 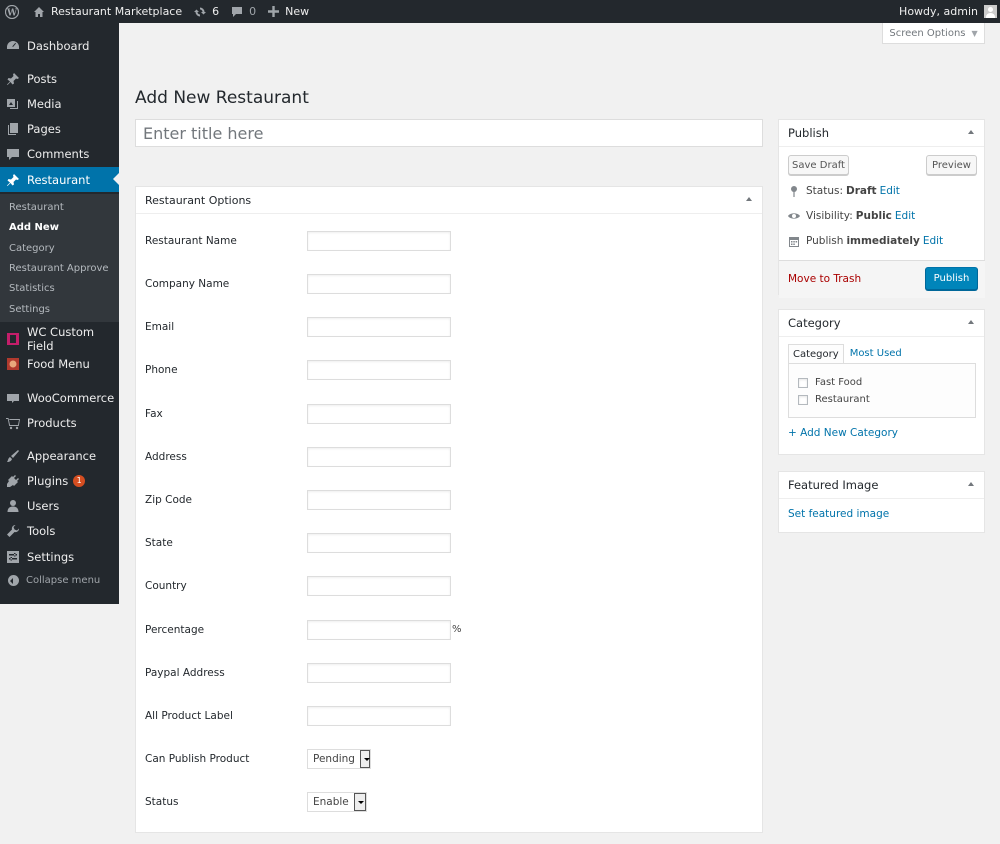 I want to click on publish-button: Publish, so click(x=951, y=278).